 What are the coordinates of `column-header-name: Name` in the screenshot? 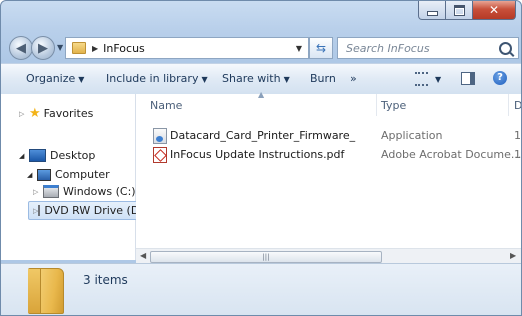 It's located at (166, 105).